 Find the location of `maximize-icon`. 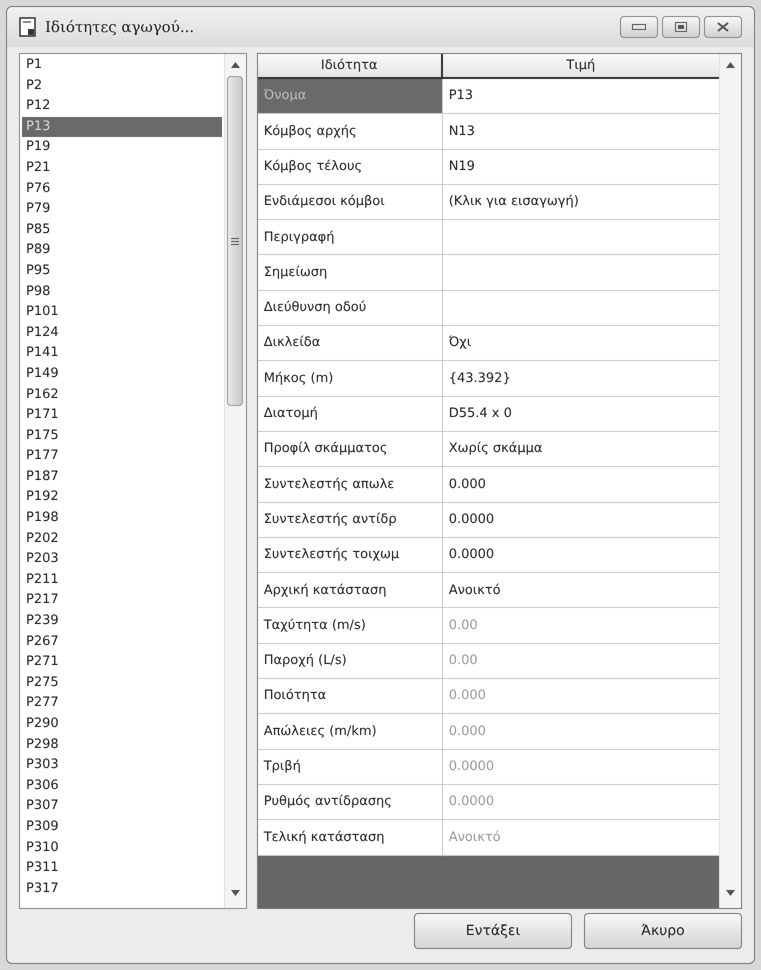

maximize-icon is located at coordinates (681, 27).